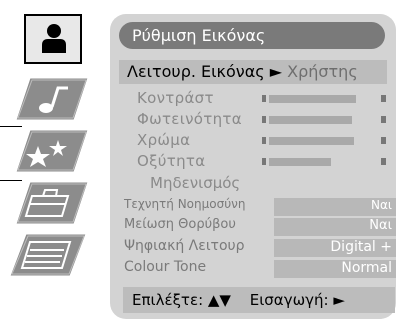 Image resolution: width=399 pixels, height=322 pixels. What do you see at coordinates (171, 161) in the screenshot?
I see `slider-label: Οξύτητα` at bounding box center [171, 161].